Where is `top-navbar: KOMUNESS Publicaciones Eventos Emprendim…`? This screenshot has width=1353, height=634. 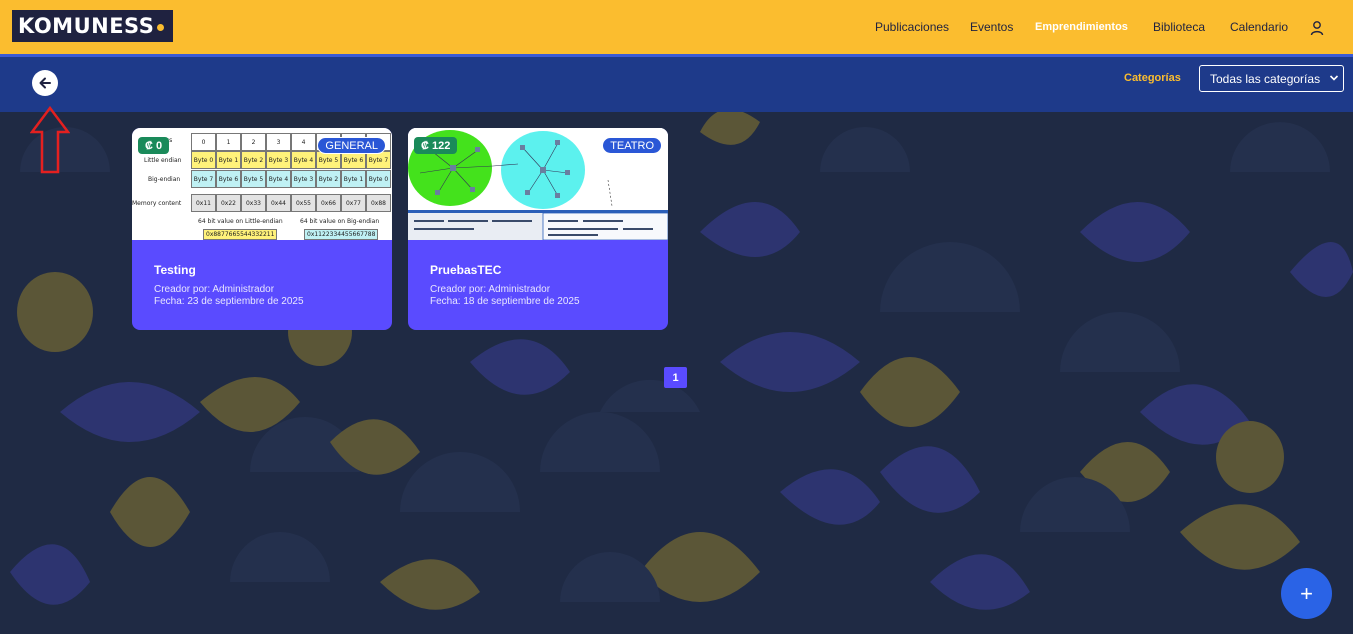 top-navbar: KOMUNESS Publicaciones Eventos Emprendim… is located at coordinates (676, 27).